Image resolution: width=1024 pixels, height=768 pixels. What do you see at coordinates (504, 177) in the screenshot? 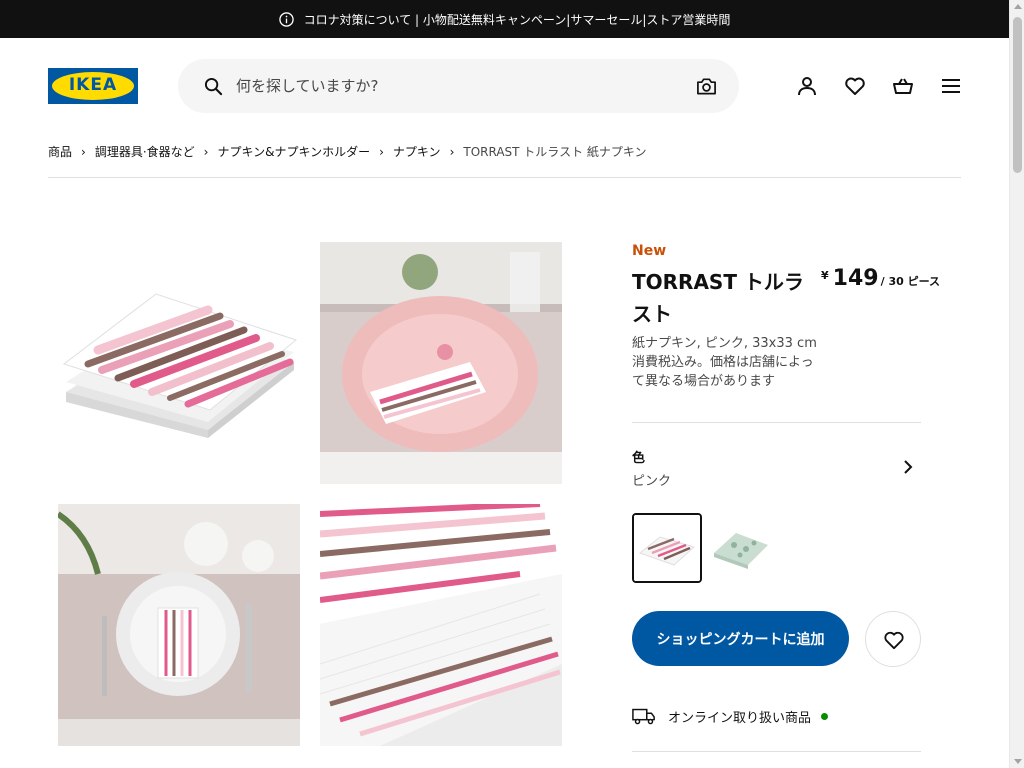
I see `header-divider` at bounding box center [504, 177].